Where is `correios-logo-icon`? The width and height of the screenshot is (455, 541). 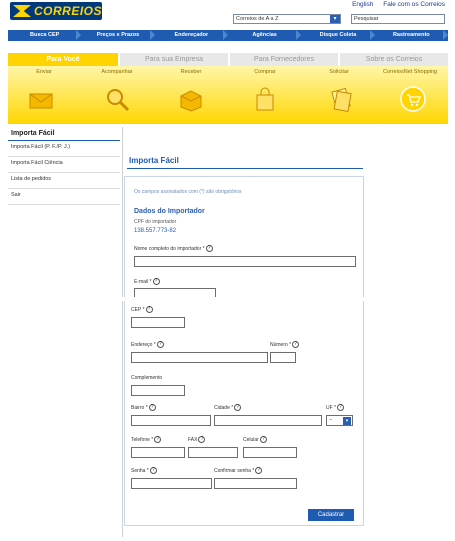
correios-logo-icon is located at coordinates (22, 11).